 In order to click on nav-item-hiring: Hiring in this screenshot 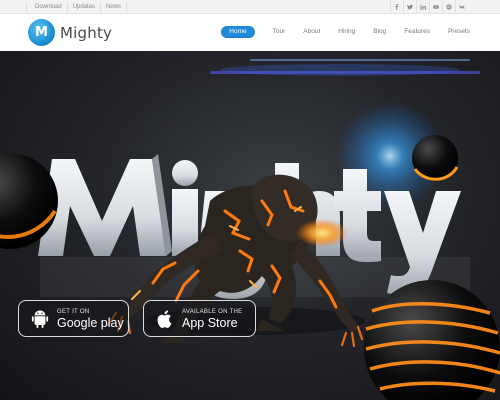, I will do `click(346, 32)`.